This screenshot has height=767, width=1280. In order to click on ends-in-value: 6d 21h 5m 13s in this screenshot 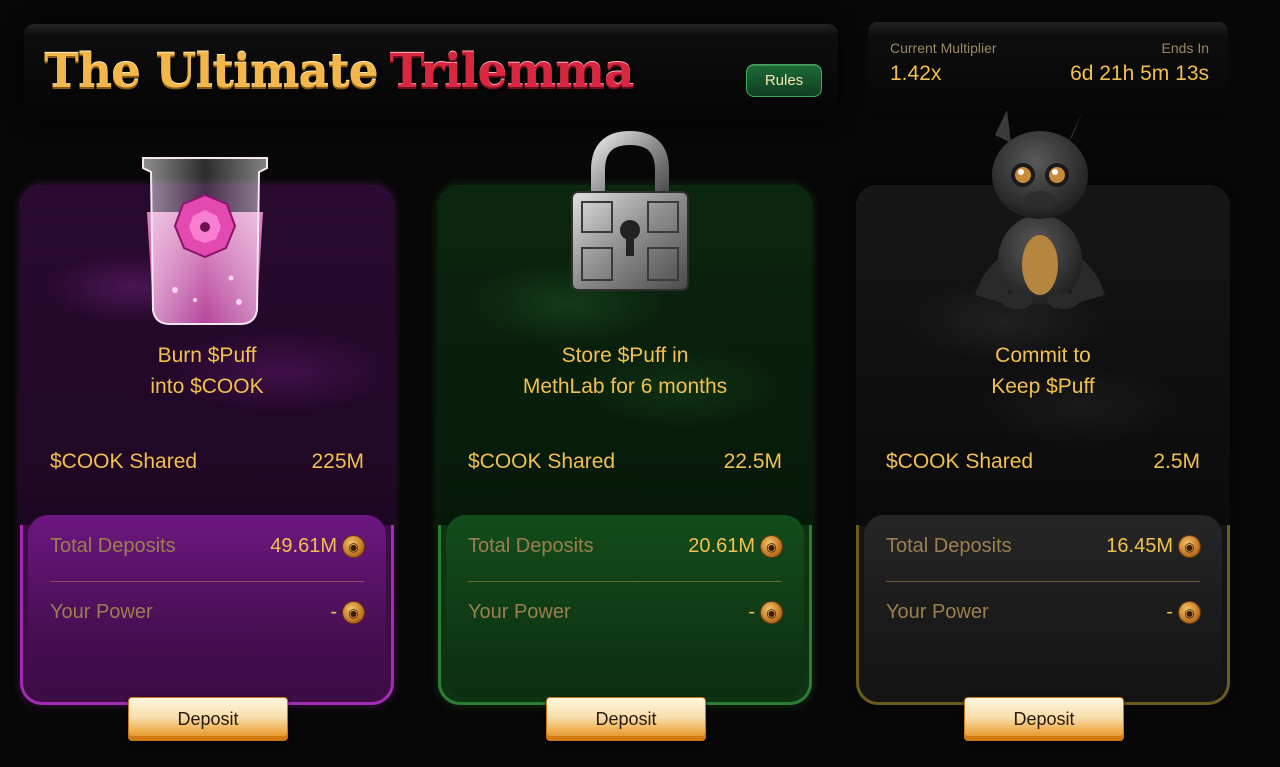, I will do `click(1139, 73)`.